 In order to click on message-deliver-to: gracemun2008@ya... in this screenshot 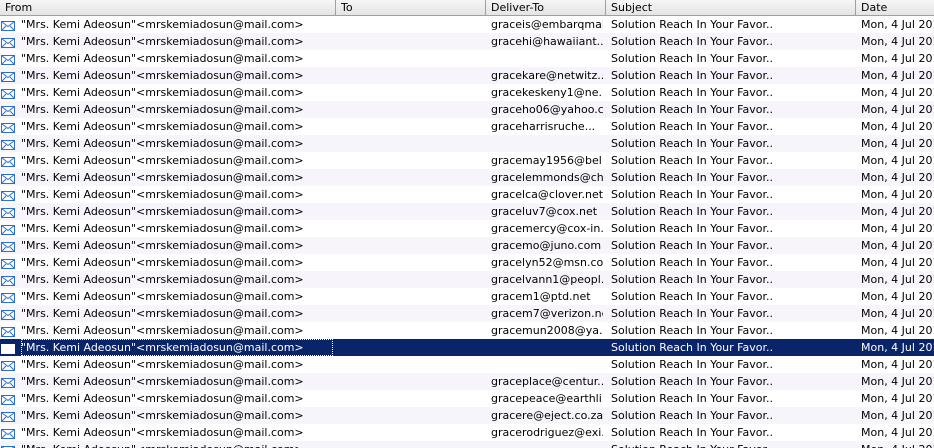, I will do `click(547, 330)`.